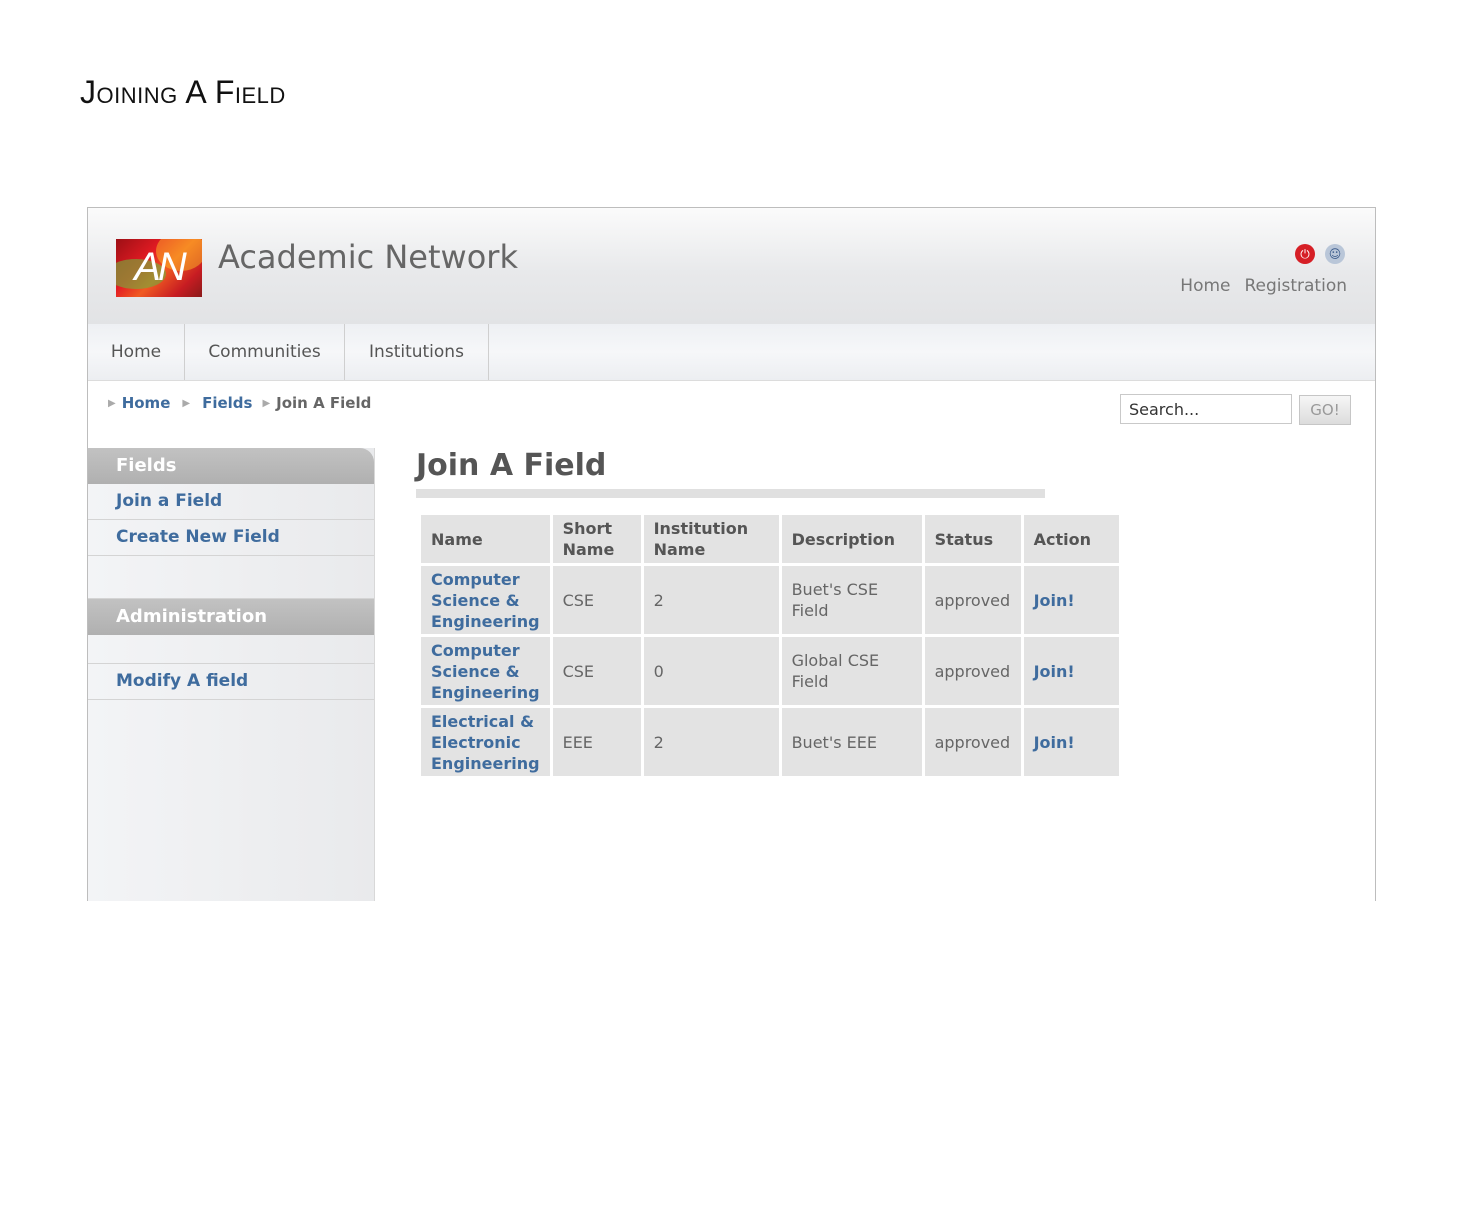 This screenshot has height=1229, width=1460. I want to click on column-header-short-name: Short Name, so click(596, 539).